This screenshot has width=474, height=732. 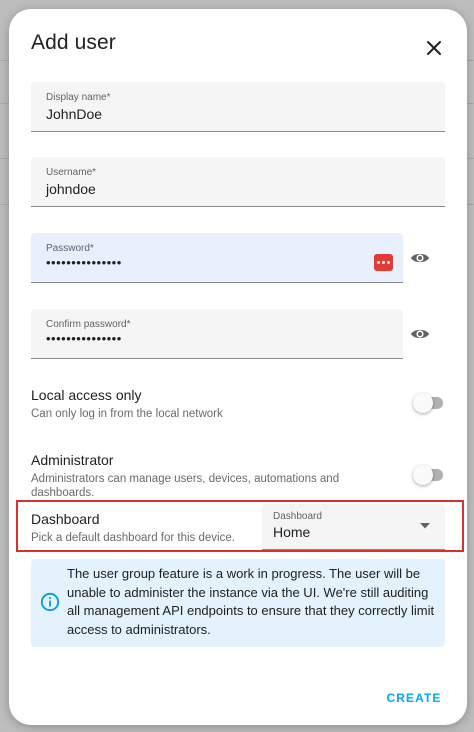 I want to click on username-label: Username*, so click(x=71, y=172).